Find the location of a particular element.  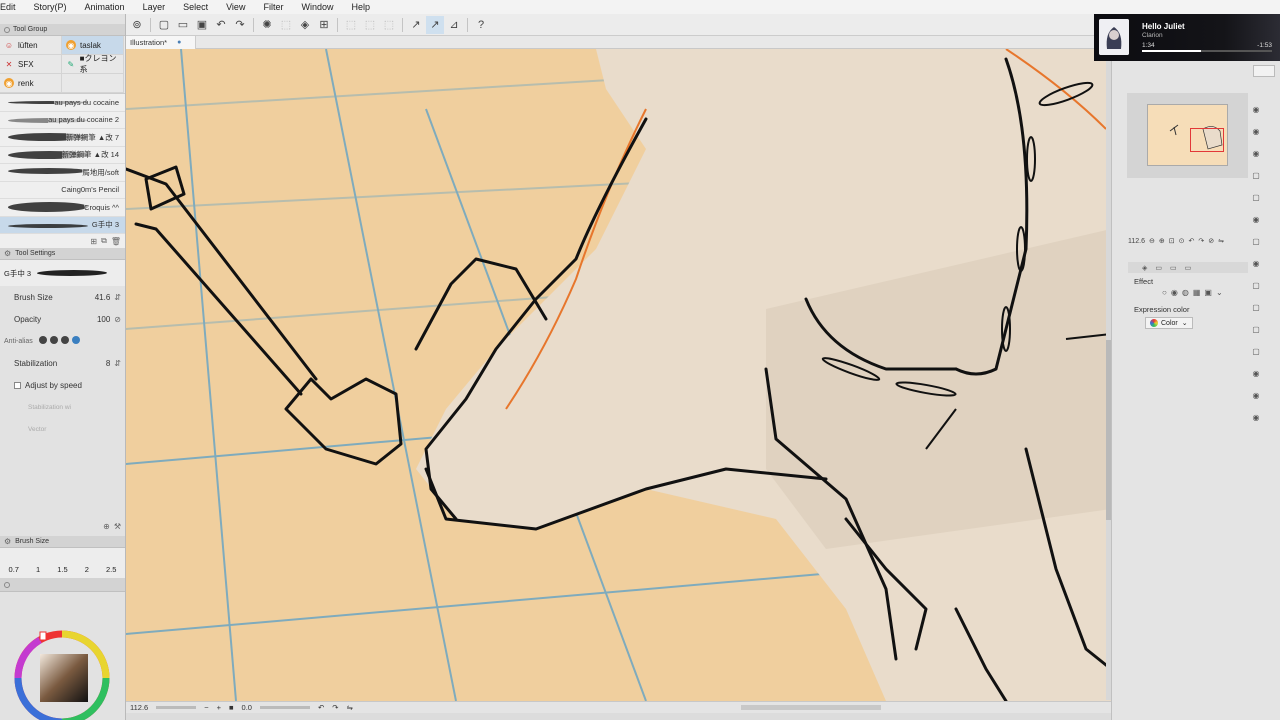

navigator-actual-size-icon: ⊙ is located at coordinates (1182, 241).